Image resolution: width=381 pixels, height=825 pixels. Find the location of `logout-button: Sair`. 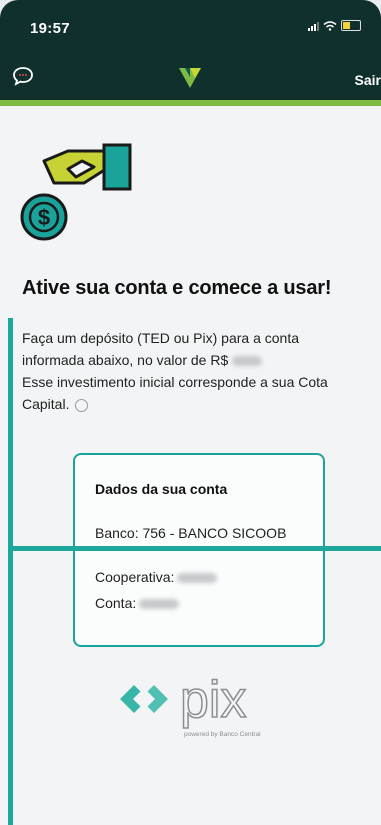

logout-button: Sair is located at coordinates (368, 80).